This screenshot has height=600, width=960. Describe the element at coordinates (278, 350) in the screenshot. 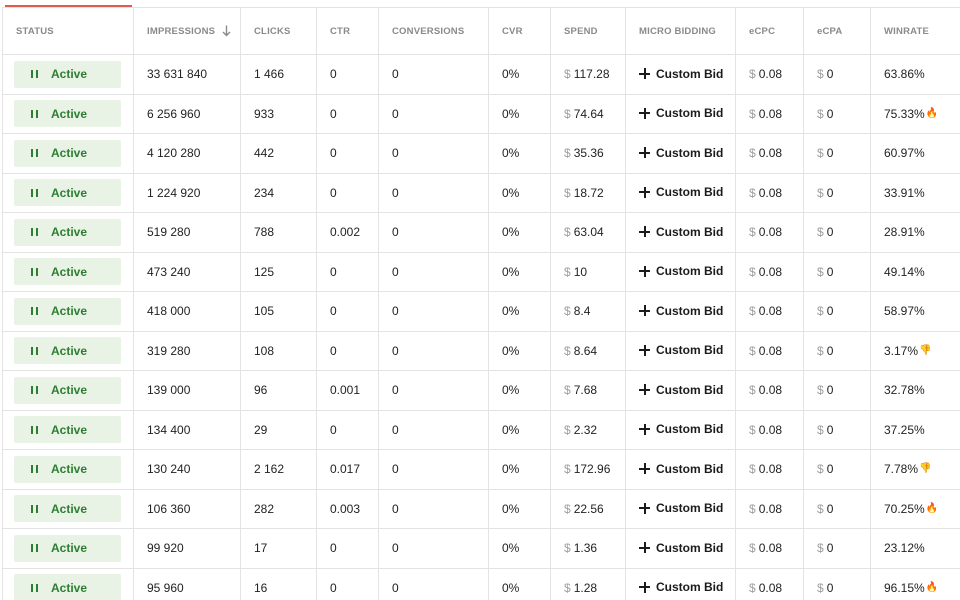

I see `clicks-cell: 108` at that location.